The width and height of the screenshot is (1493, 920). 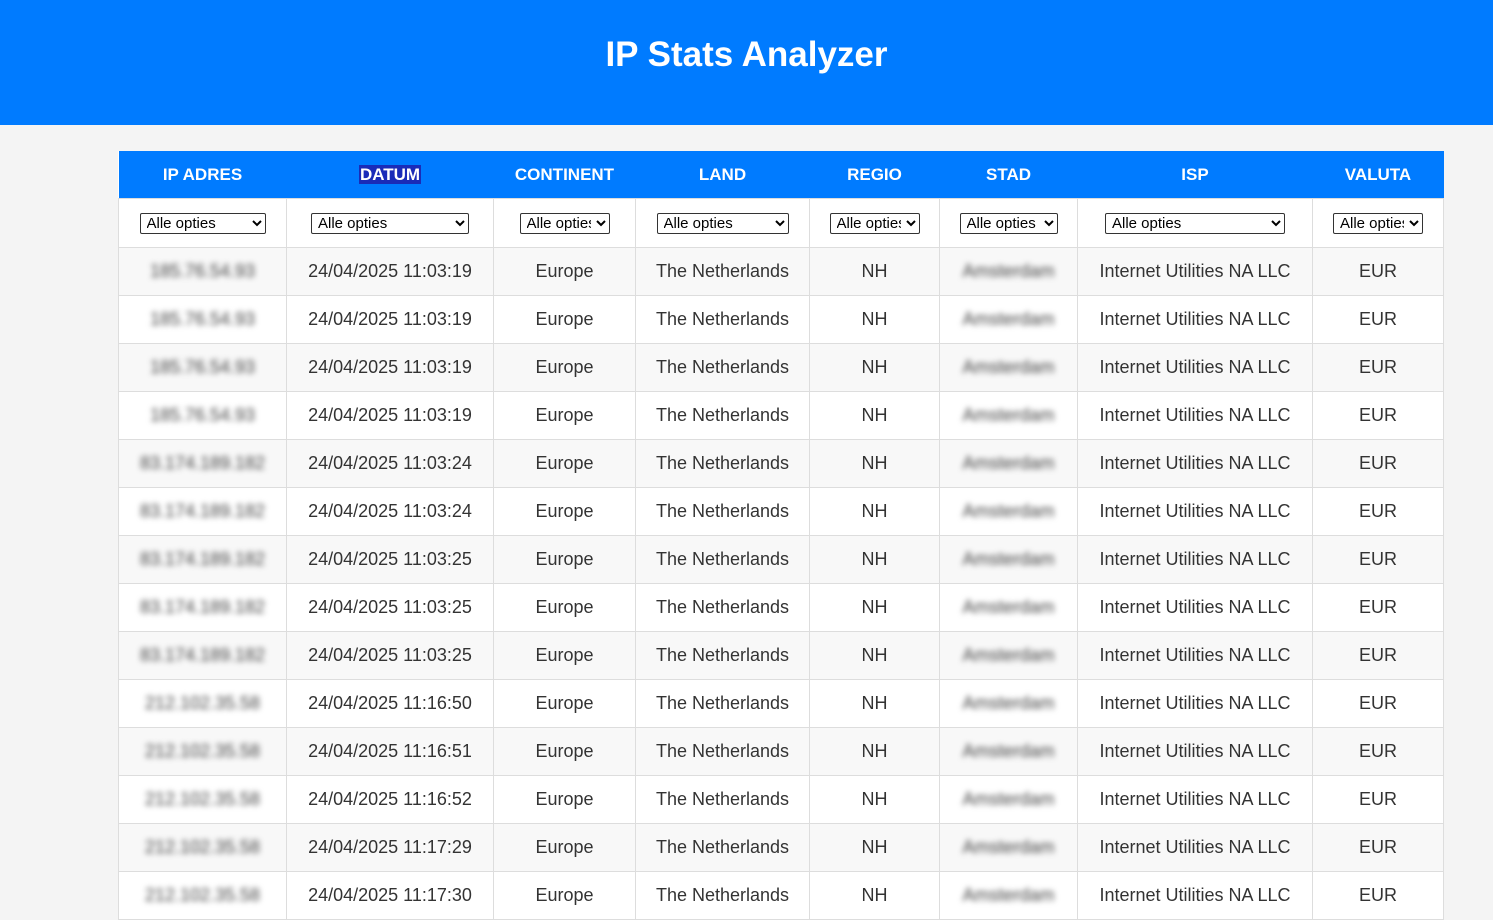 I want to click on cell-ip-address-value: 212.102.35.58, so click(x=202, y=703).